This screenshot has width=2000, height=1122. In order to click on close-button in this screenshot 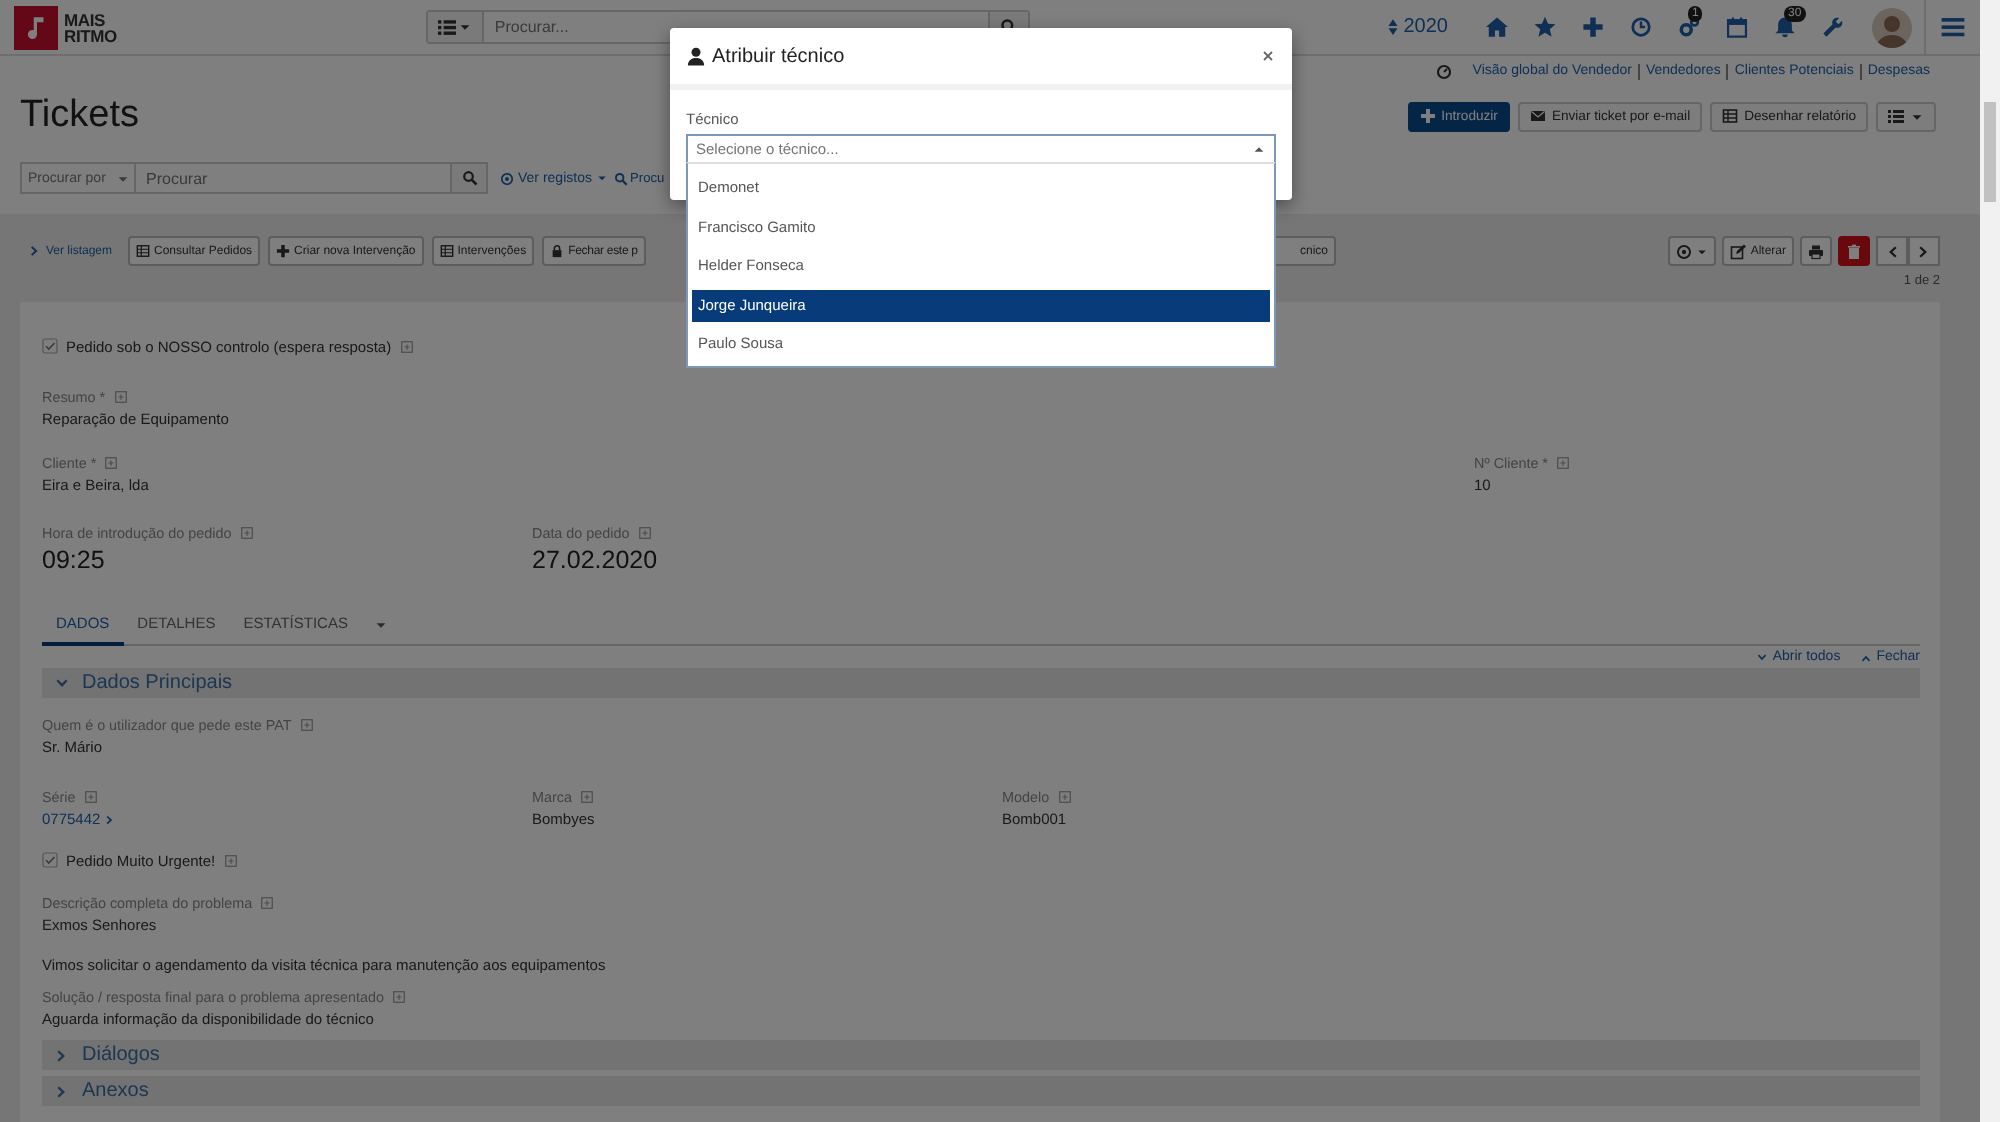, I will do `click(1268, 56)`.